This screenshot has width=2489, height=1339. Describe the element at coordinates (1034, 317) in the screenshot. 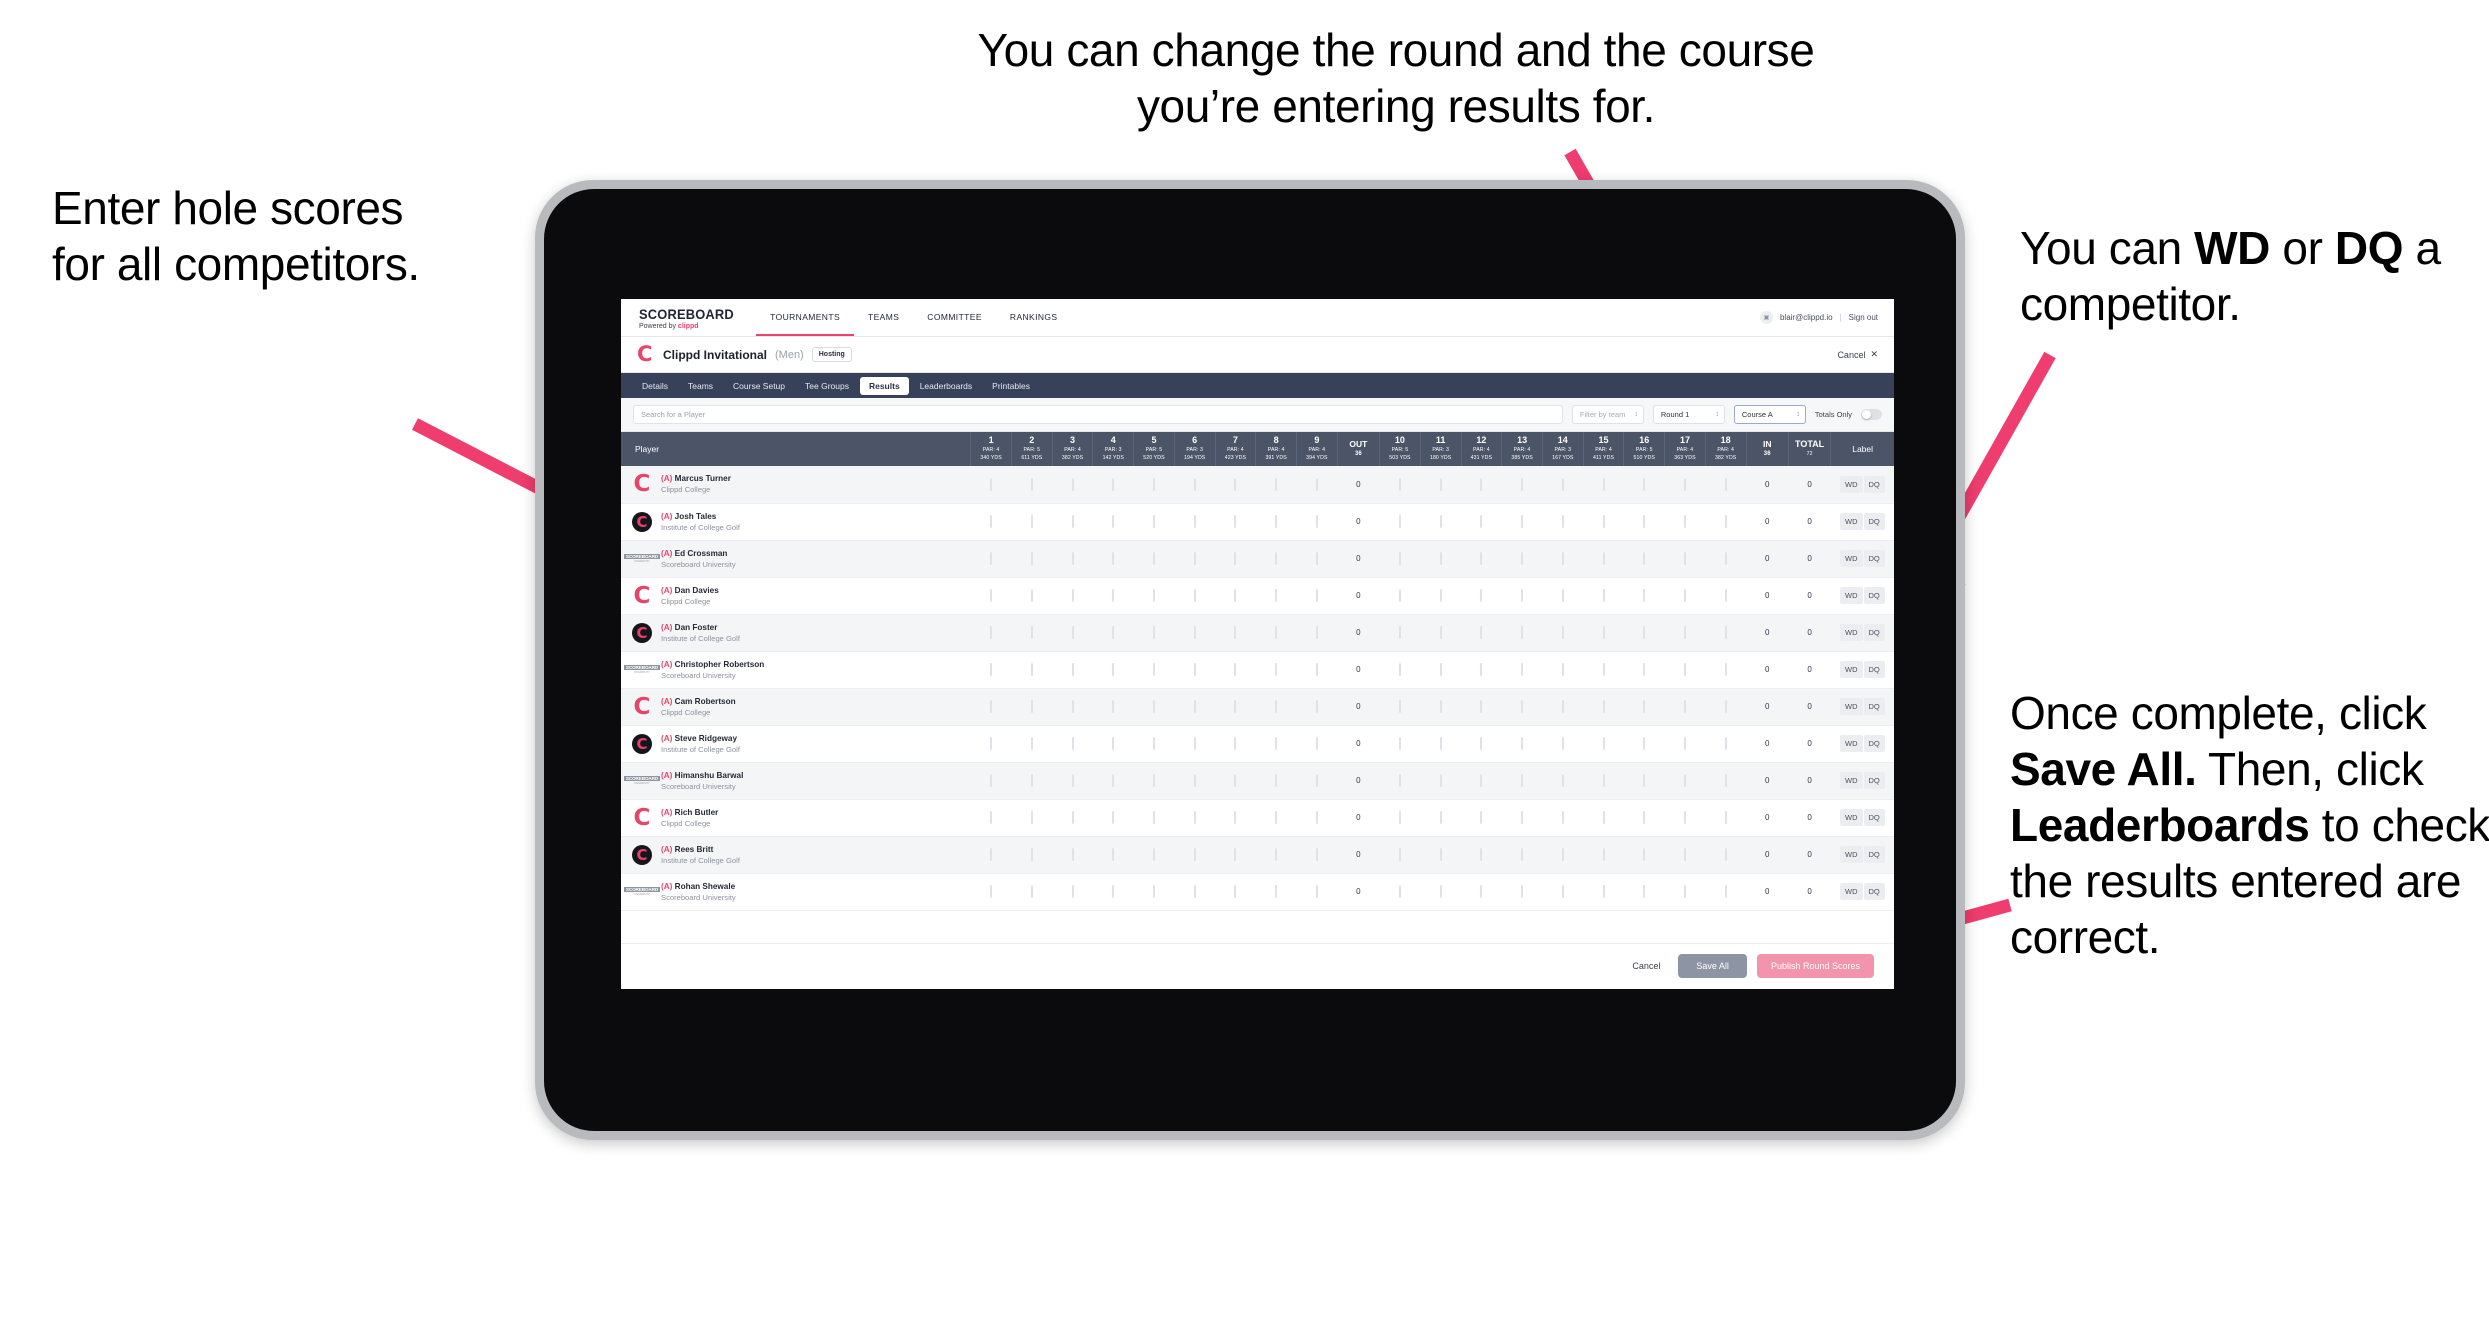

I see `nav-rankings: RANKINGS` at that location.